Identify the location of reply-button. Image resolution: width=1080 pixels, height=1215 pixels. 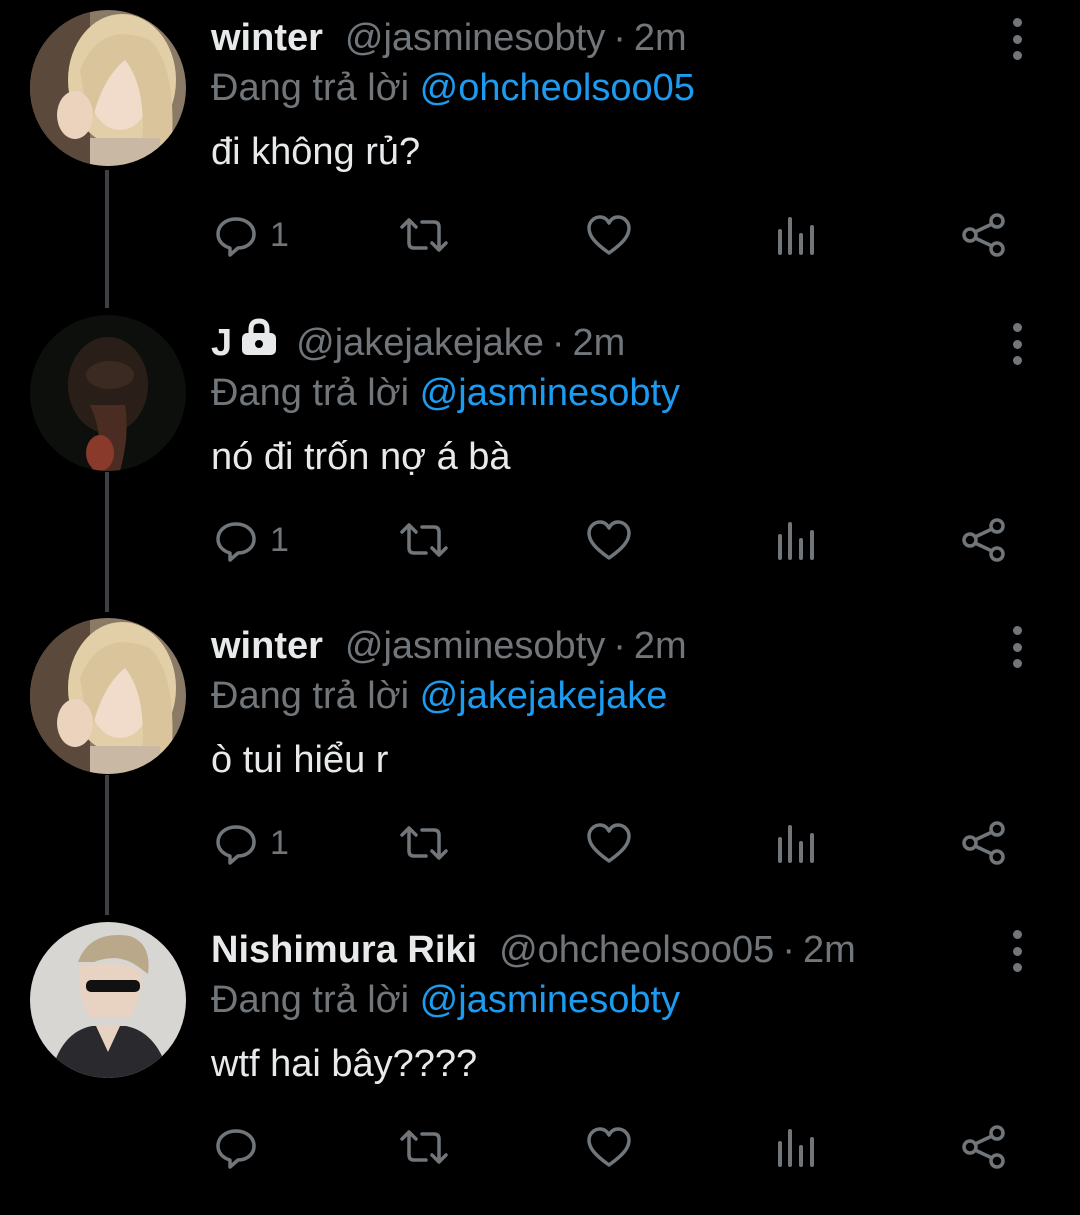
(241, 1147).